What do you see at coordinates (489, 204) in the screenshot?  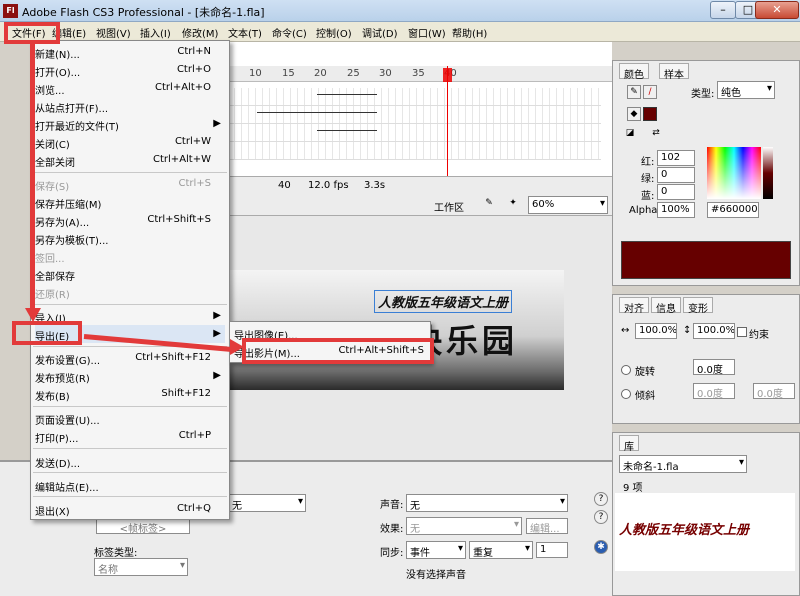 I see `edit-symbol-icon: ✎` at bounding box center [489, 204].